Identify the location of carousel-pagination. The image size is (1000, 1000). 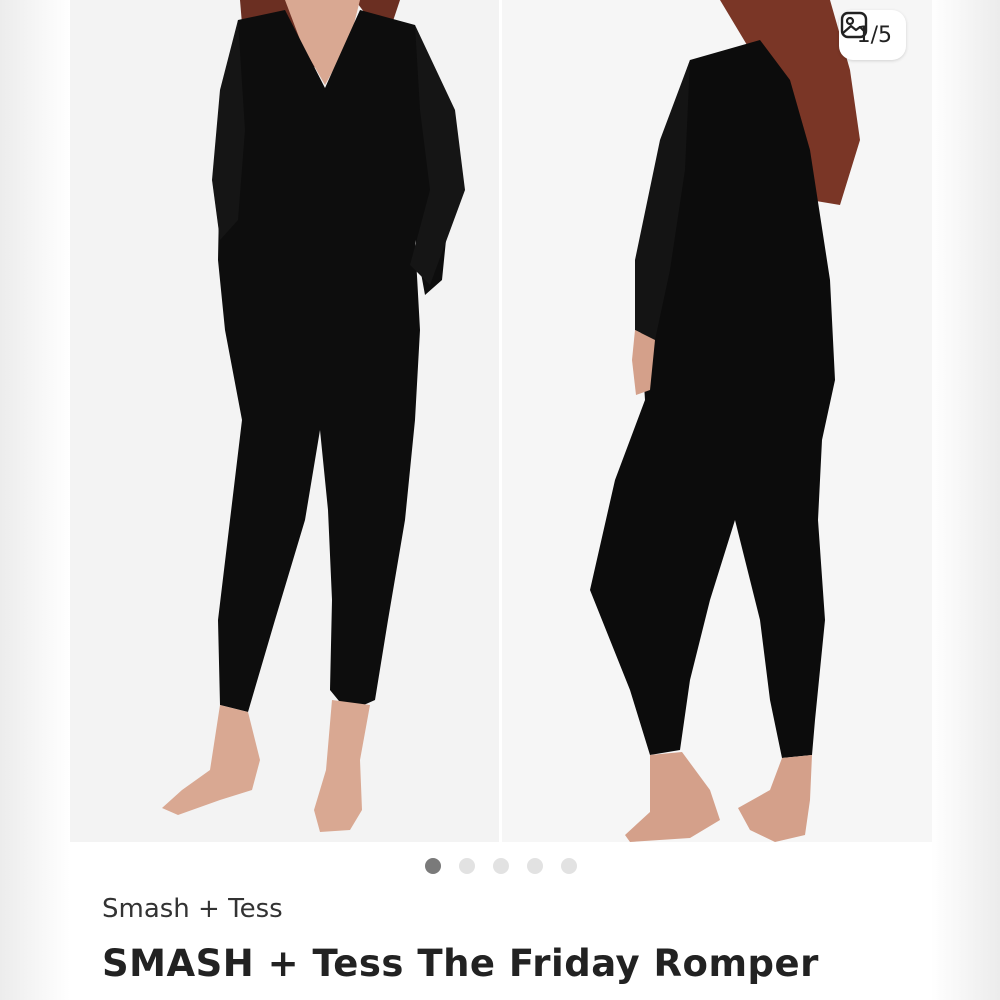
(501, 866).